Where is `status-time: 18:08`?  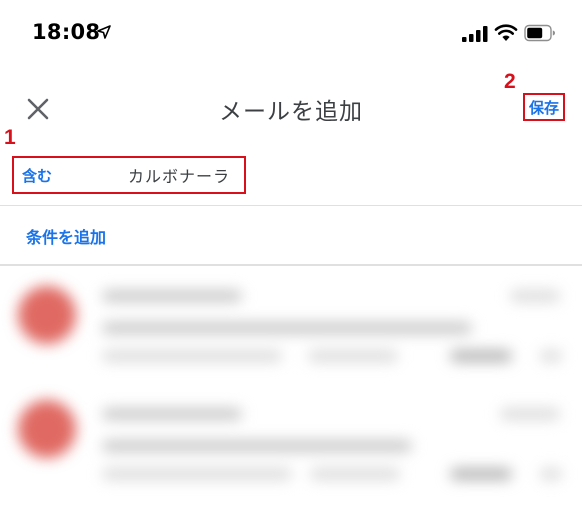 status-time: 18:08 is located at coordinates (66, 32).